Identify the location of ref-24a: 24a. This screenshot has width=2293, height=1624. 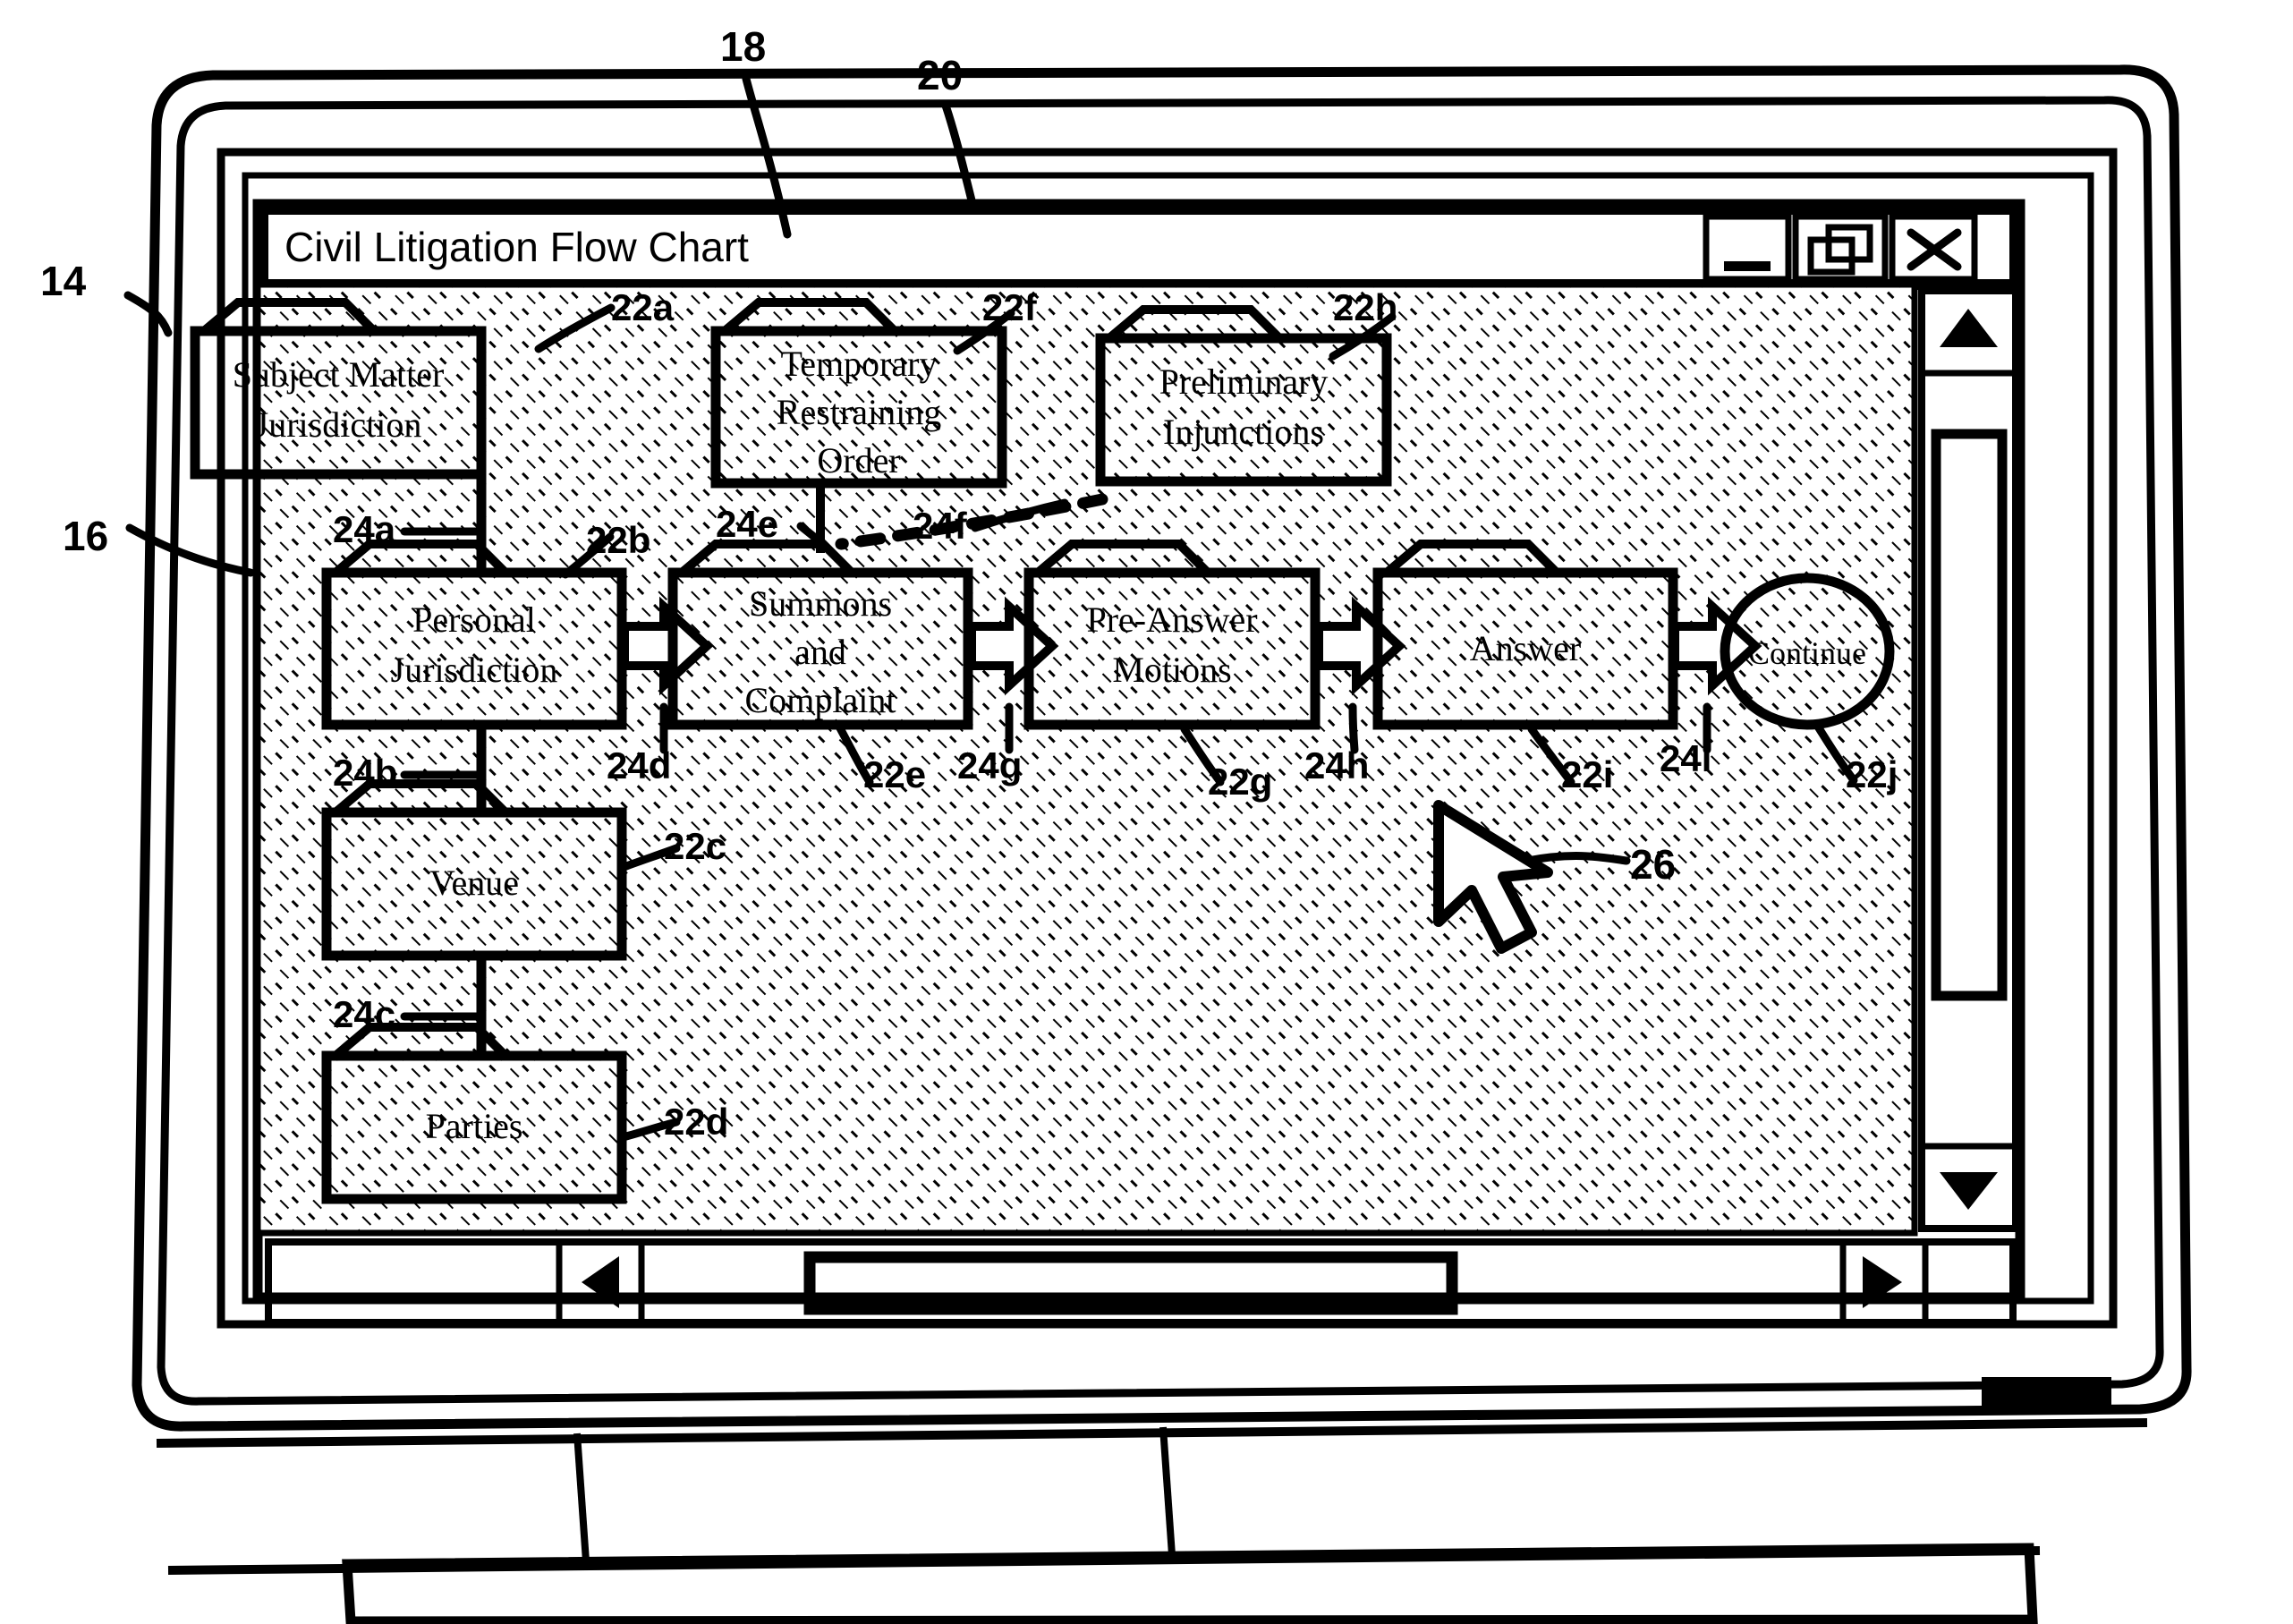
(364, 529).